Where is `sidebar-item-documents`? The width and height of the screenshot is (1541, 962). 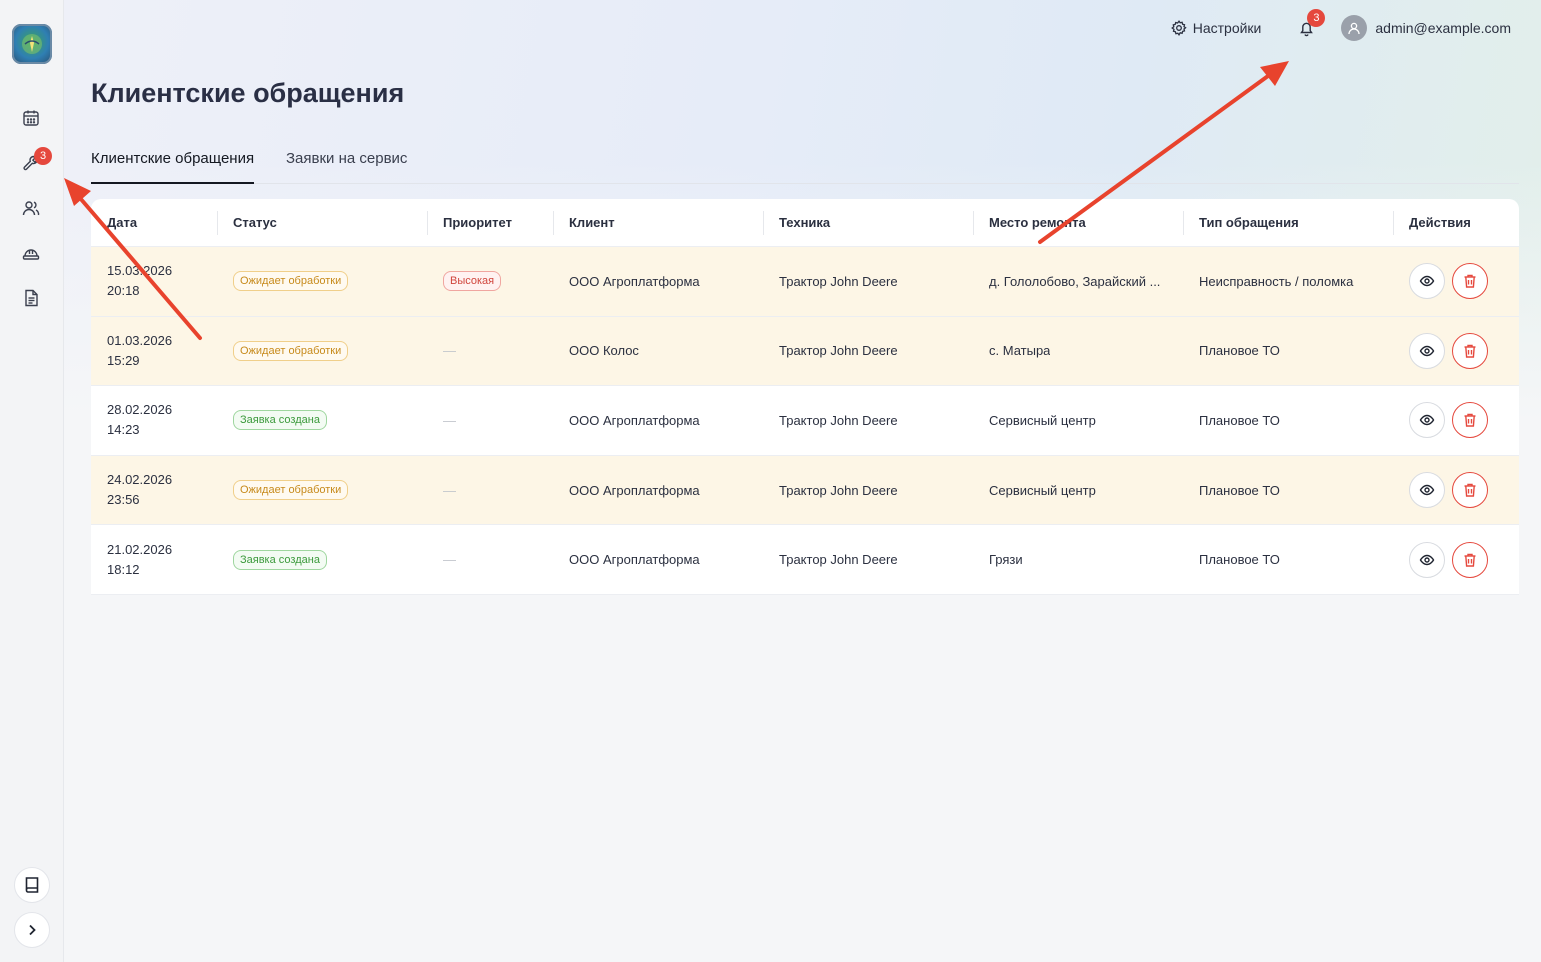
sidebar-item-documents is located at coordinates (31, 298).